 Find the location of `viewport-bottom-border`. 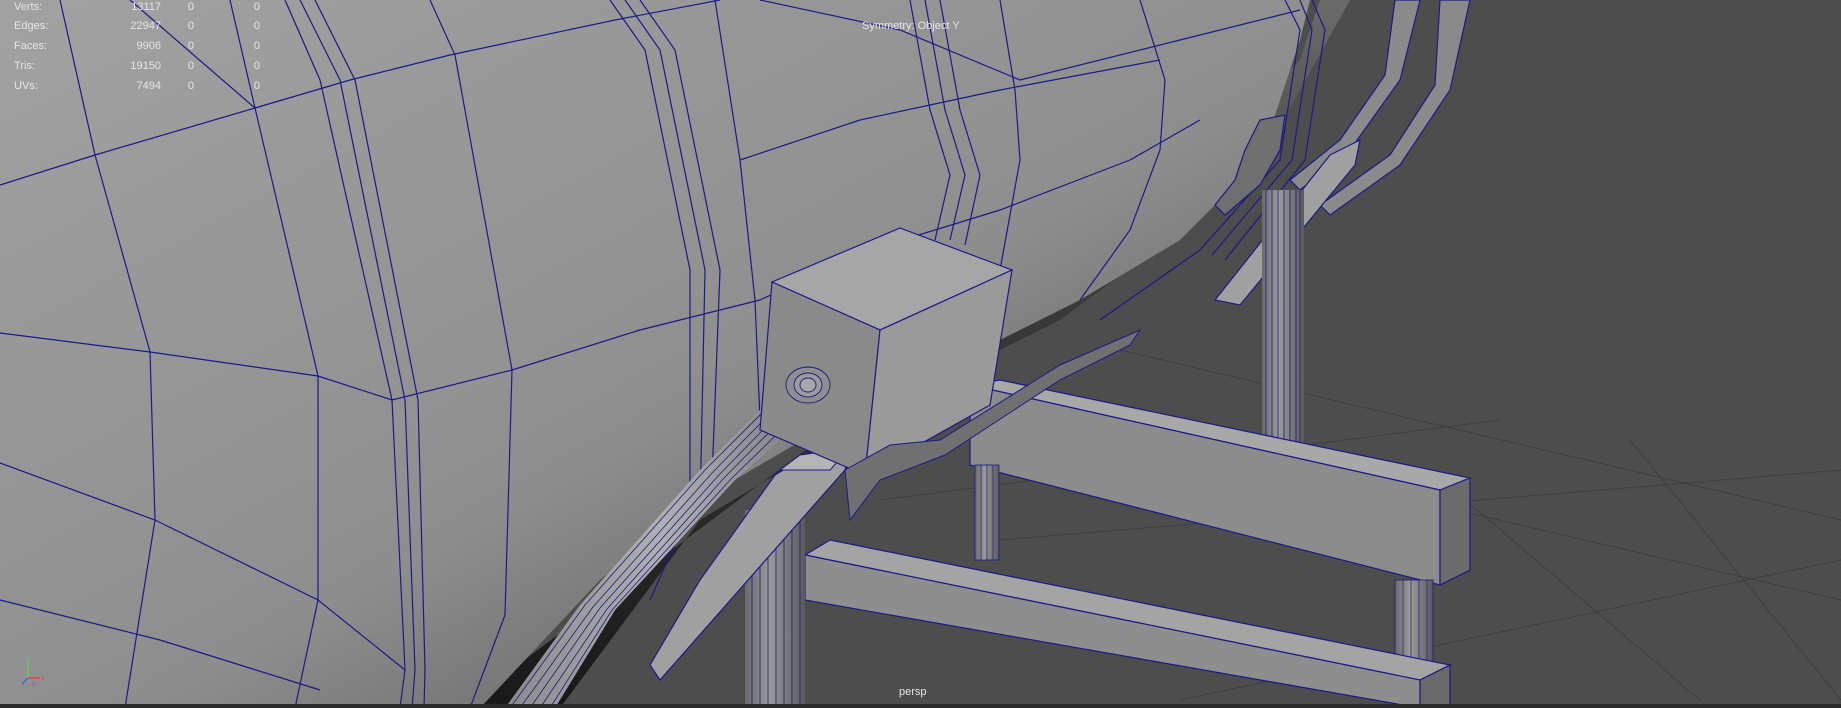

viewport-bottom-border is located at coordinates (920, 706).